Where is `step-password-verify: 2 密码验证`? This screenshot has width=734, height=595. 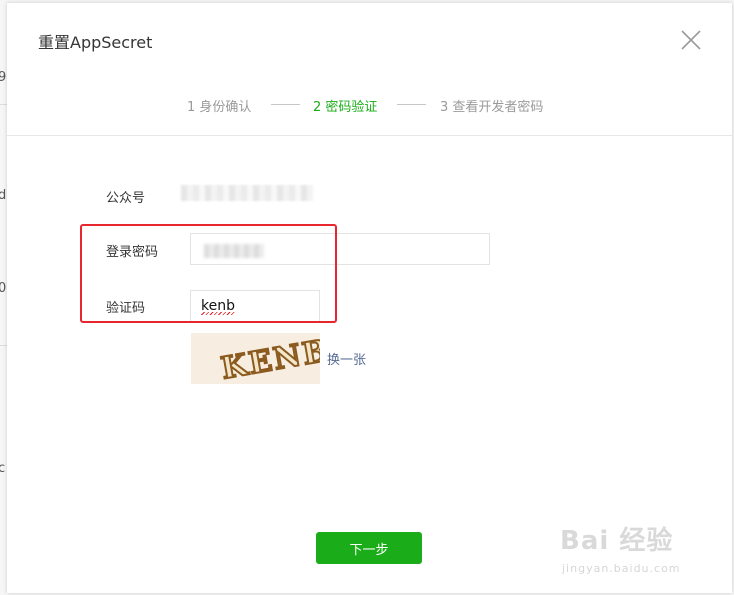 step-password-verify: 2 密码验证 is located at coordinates (345, 107).